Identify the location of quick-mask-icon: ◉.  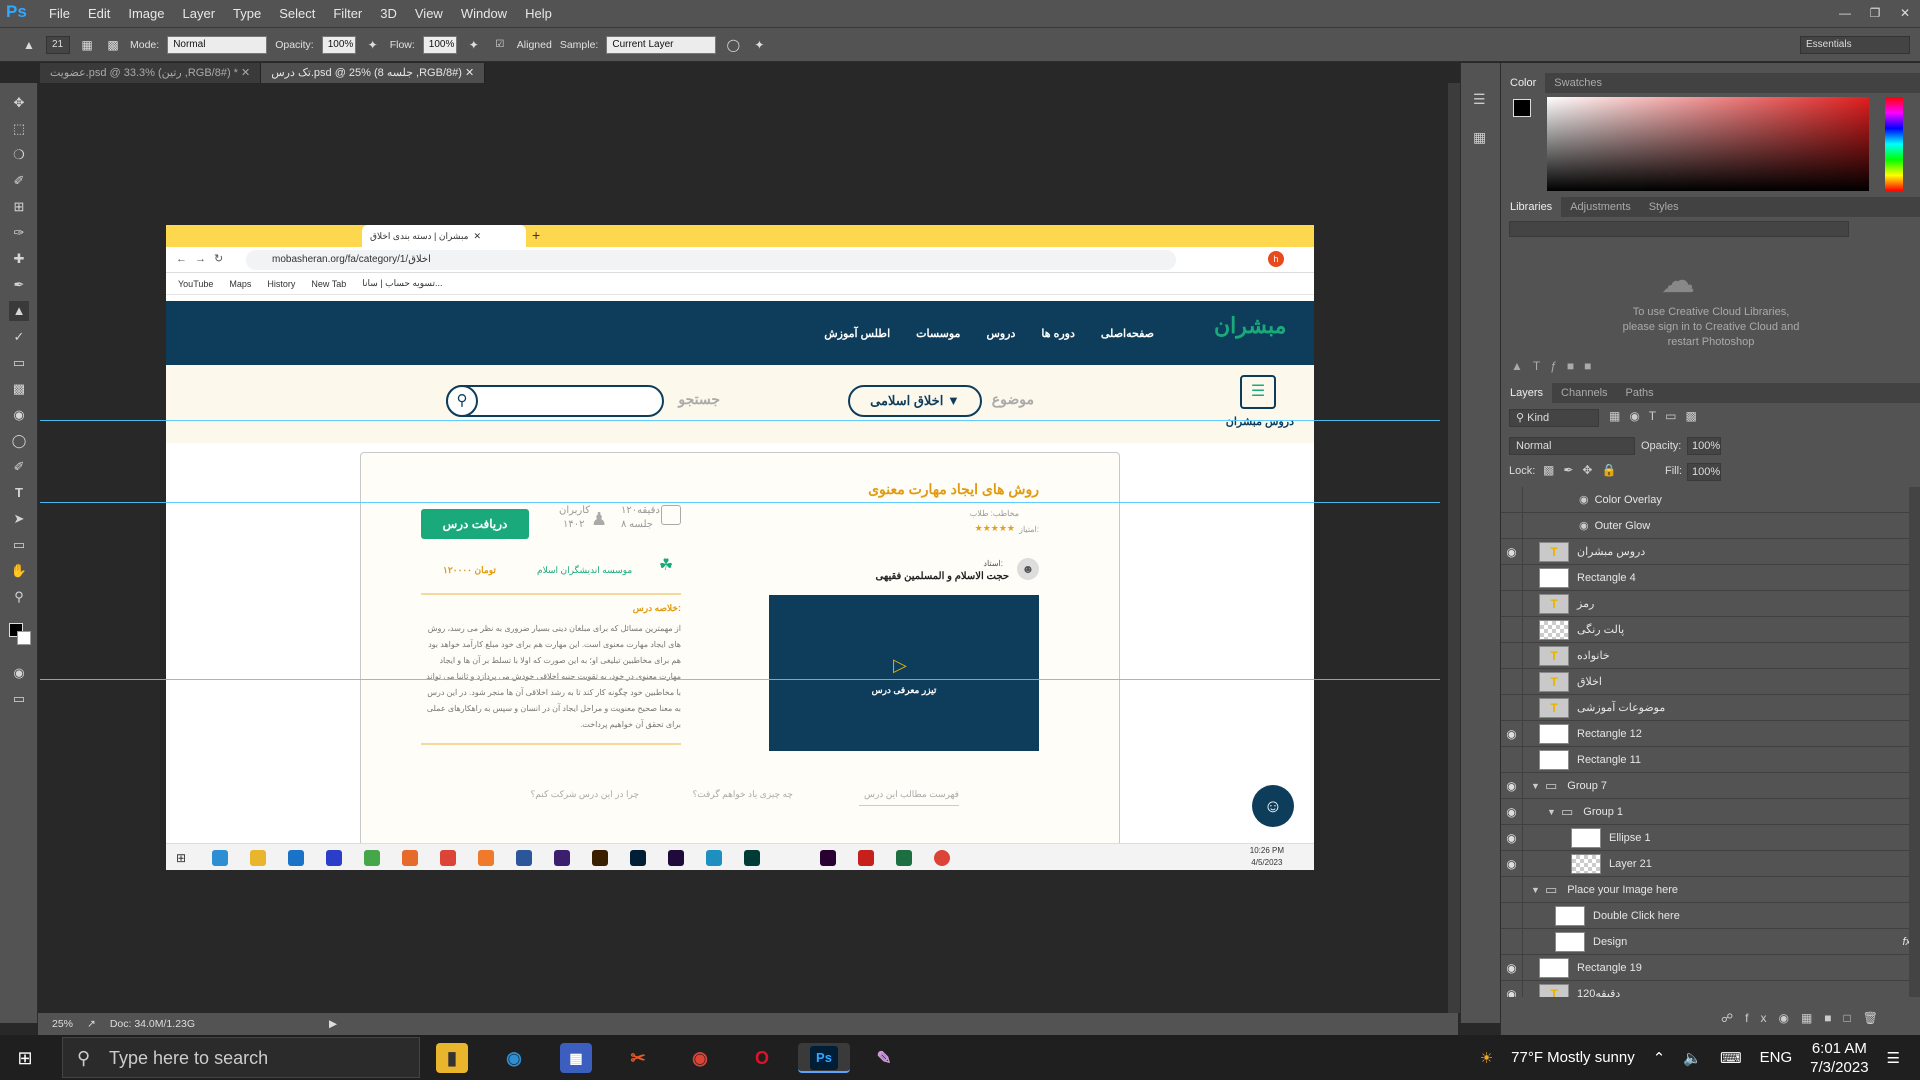
(19, 673).